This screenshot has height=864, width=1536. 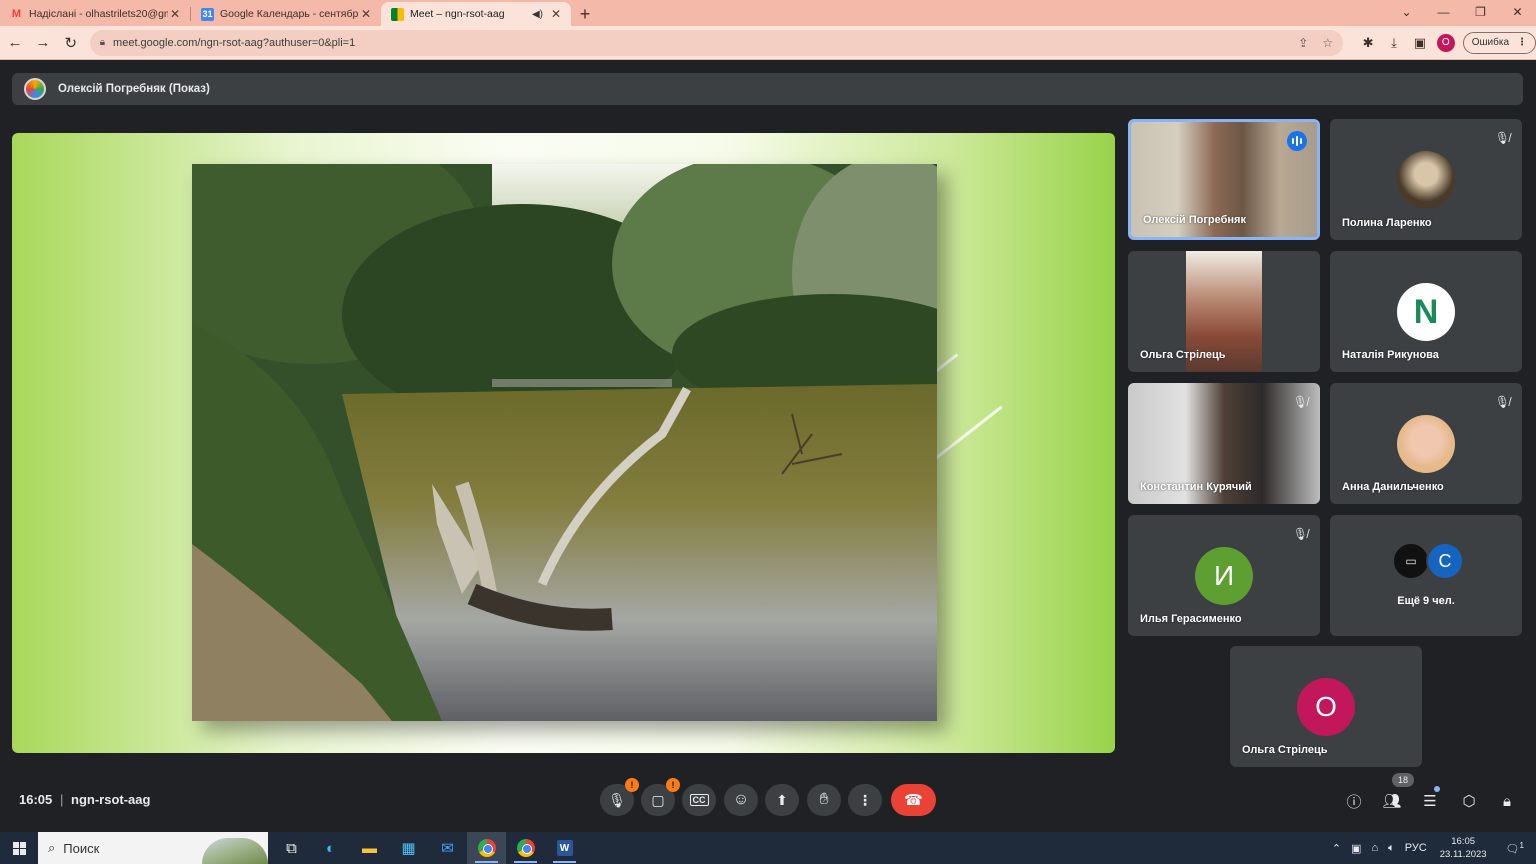 I want to click on warning-badge-icon: !, so click(x=632, y=785).